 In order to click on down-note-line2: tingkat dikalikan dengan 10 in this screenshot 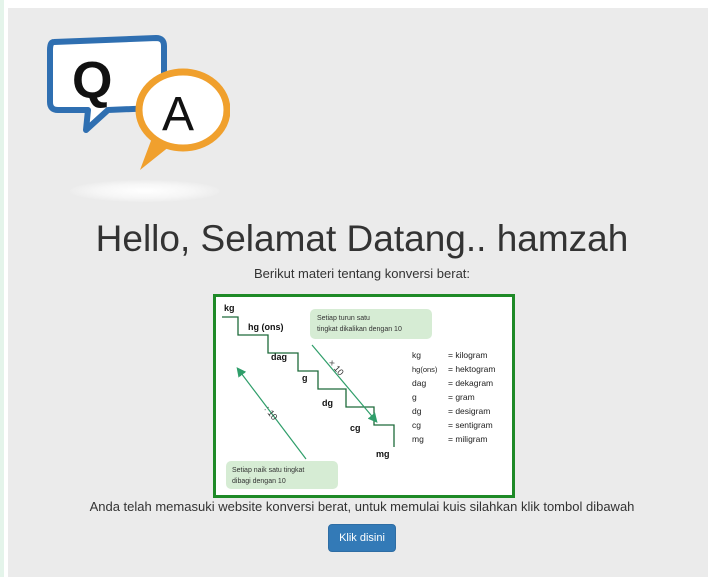, I will do `click(359, 329)`.